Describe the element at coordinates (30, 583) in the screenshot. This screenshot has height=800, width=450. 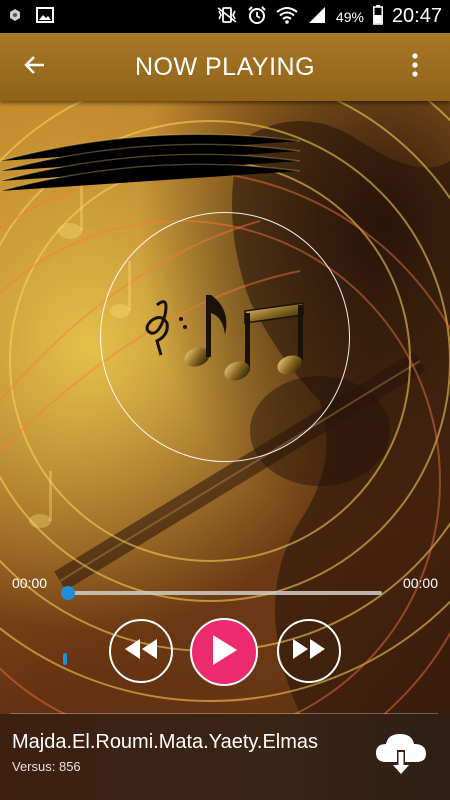
I see `elapsed-time: 00:00` at that location.